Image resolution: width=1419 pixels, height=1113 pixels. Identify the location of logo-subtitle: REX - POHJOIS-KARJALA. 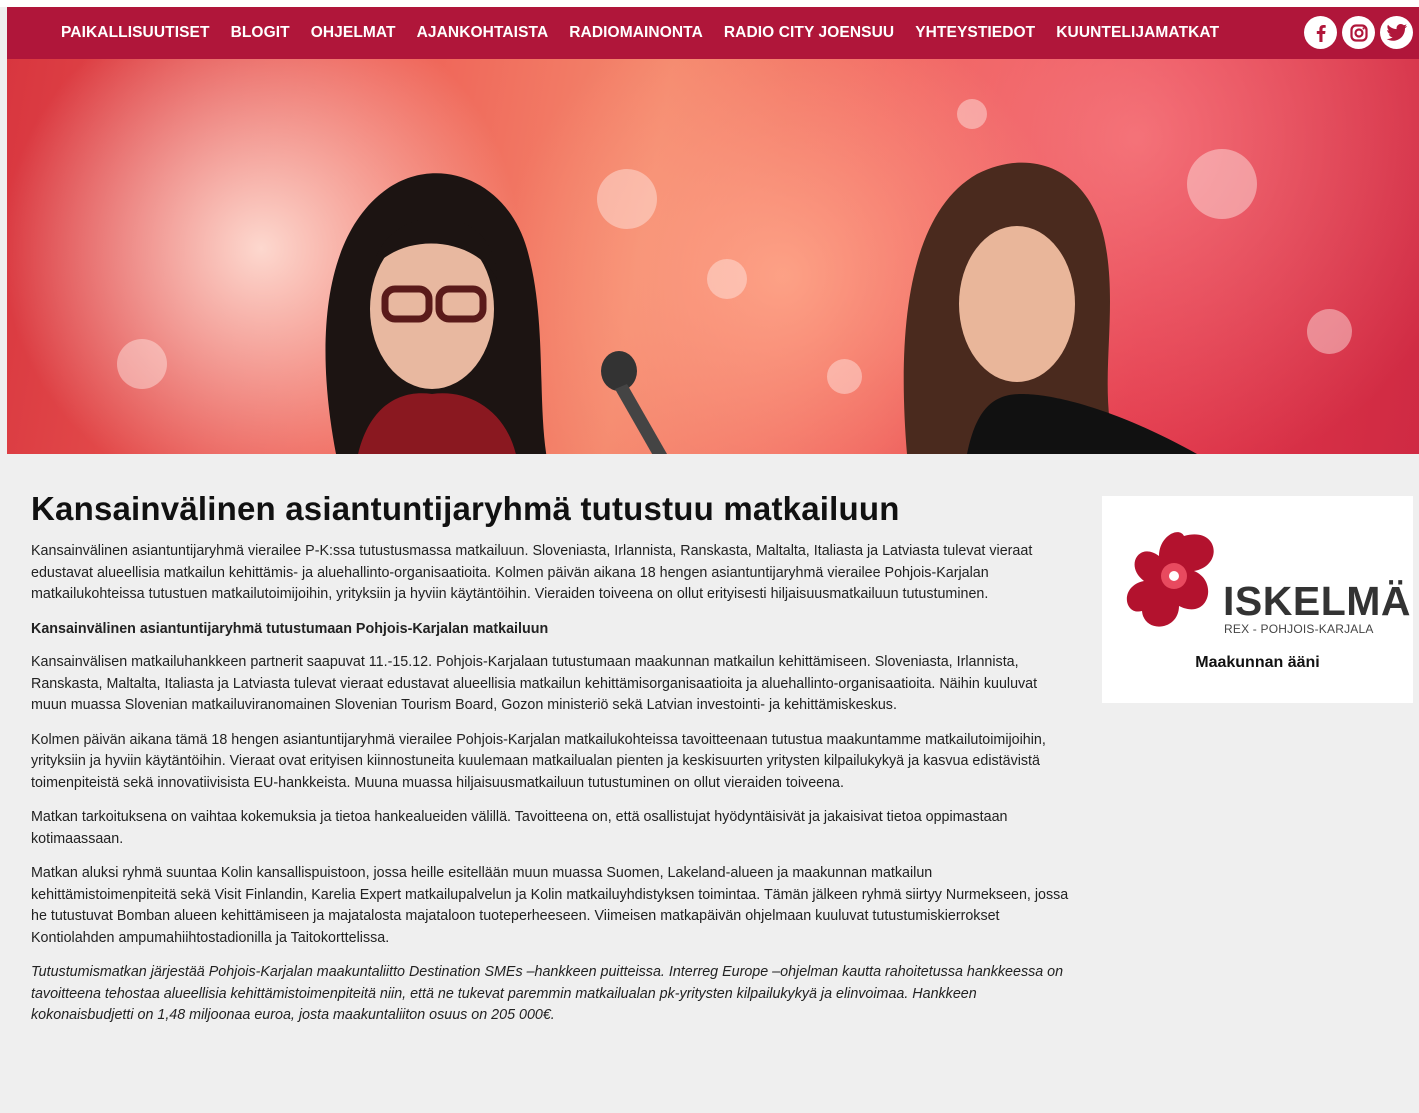
(1299, 629).